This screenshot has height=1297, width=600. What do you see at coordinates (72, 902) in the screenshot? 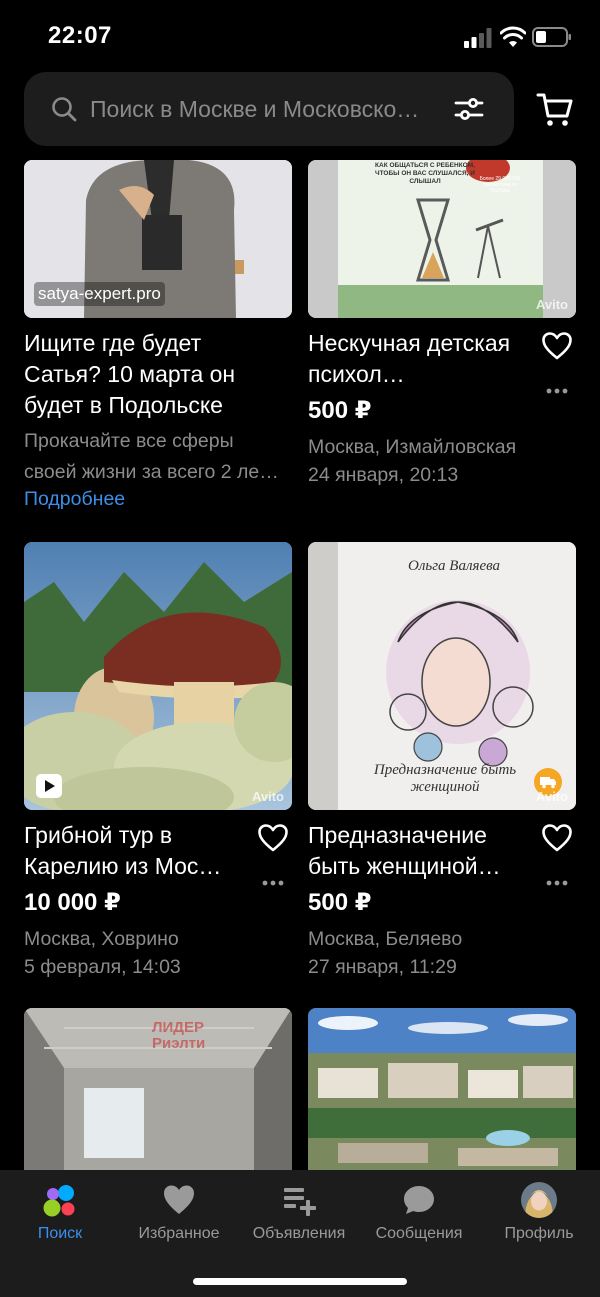
I see `listing-price: 10 000 ₽` at bounding box center [72, 902].